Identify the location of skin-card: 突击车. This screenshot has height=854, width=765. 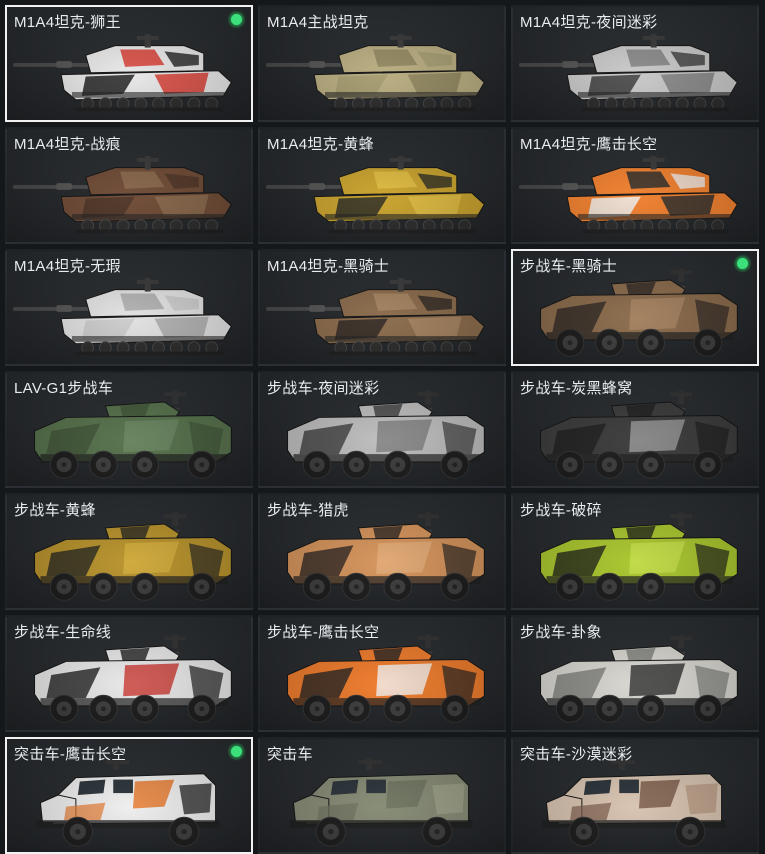
(382, 795).